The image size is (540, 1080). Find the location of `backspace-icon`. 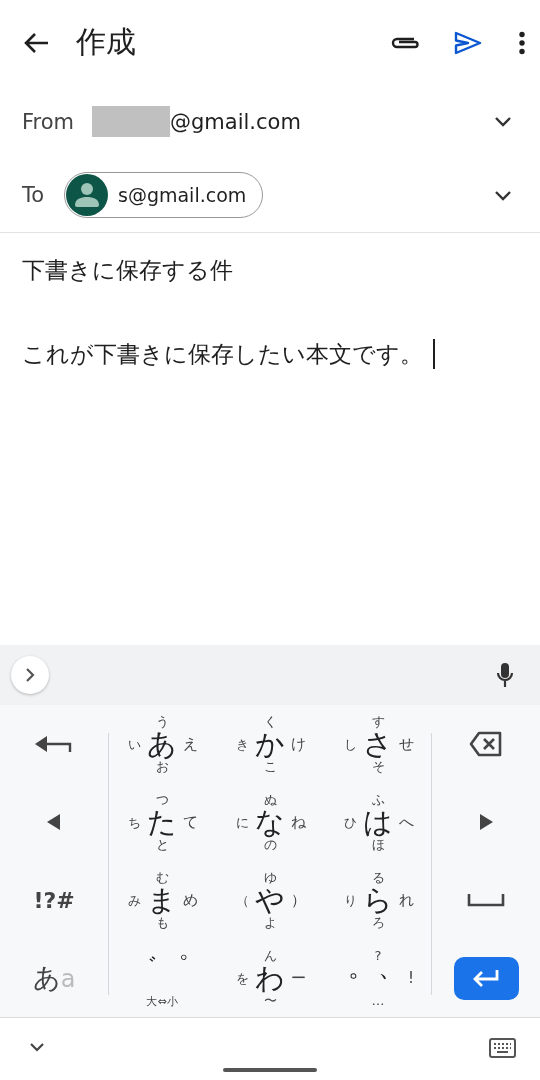

backspace-icon is located at coordinates (486, 744).